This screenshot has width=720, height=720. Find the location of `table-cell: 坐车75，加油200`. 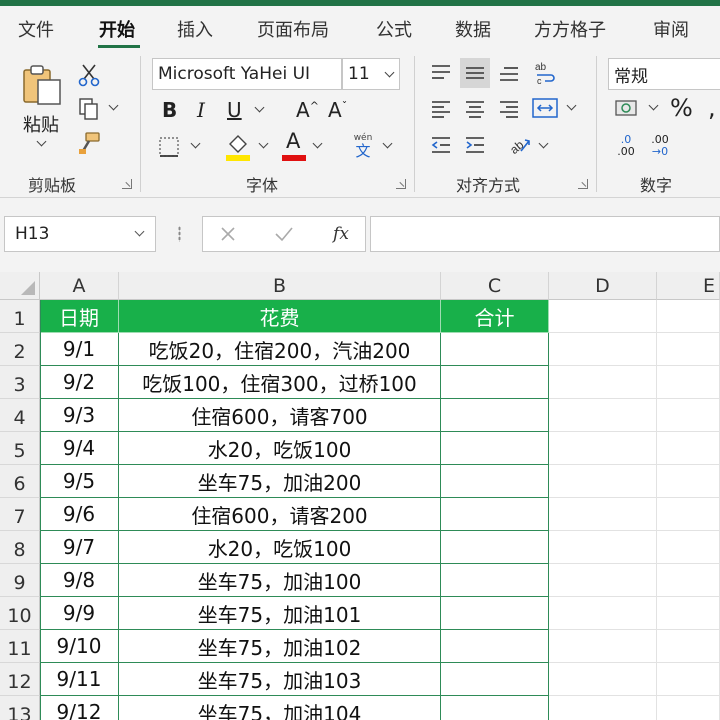

table-cell: 坐车75，加油200 is located at coordinates (280, 481).